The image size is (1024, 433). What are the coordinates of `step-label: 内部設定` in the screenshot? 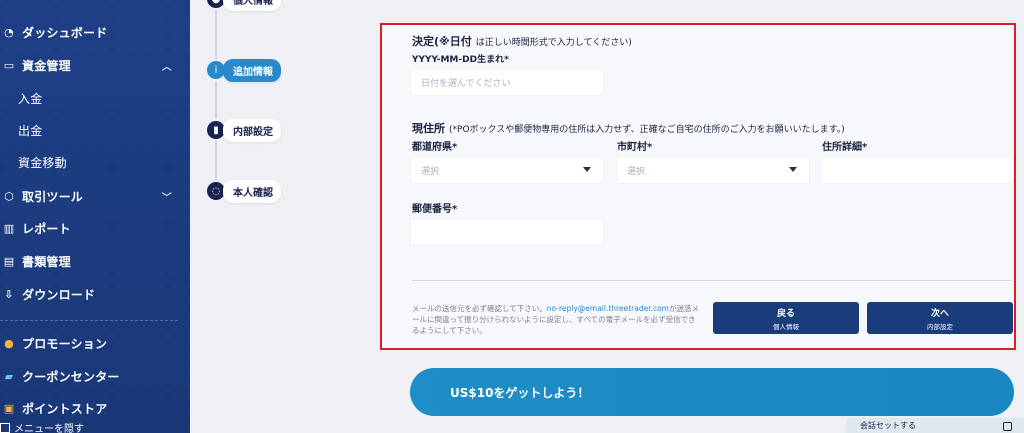 It's located at (252, 130).